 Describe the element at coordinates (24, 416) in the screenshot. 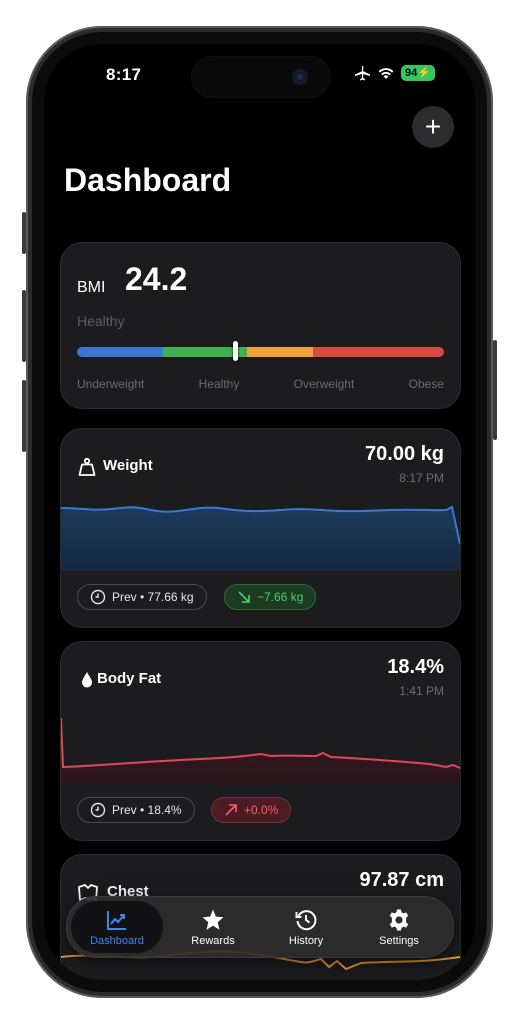

I see `volume-down-button` at that location.